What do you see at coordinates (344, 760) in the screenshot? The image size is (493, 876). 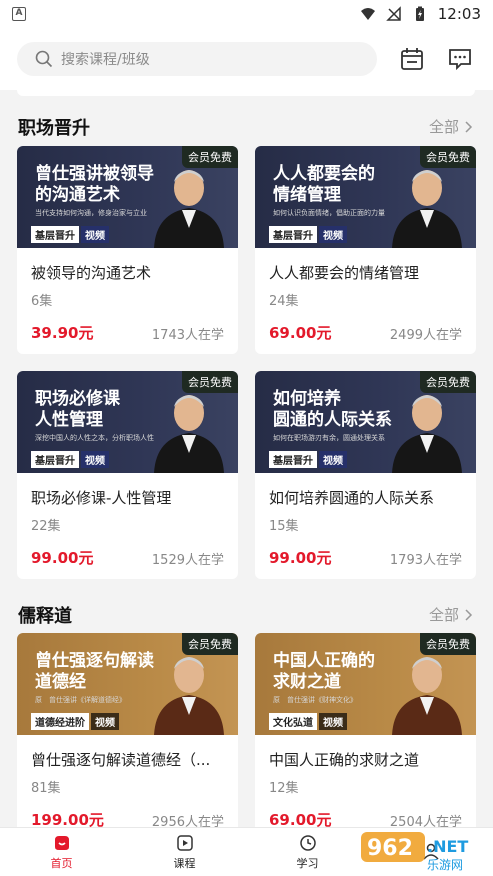 I see `course-name: 中国人正确的求财之道` at bounding box center [344, 760].